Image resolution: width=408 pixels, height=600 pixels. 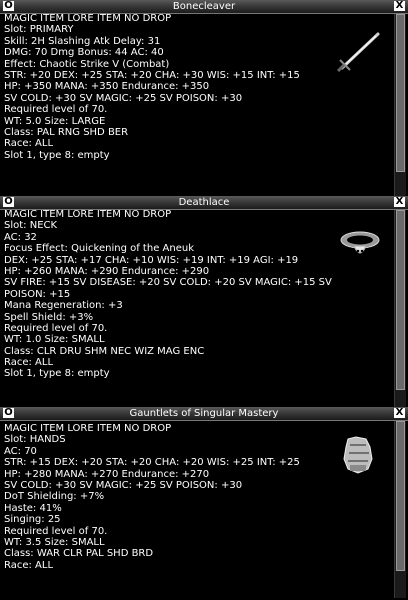 I want to click on item-ac: AC: 32, so click(x=20, y=237).